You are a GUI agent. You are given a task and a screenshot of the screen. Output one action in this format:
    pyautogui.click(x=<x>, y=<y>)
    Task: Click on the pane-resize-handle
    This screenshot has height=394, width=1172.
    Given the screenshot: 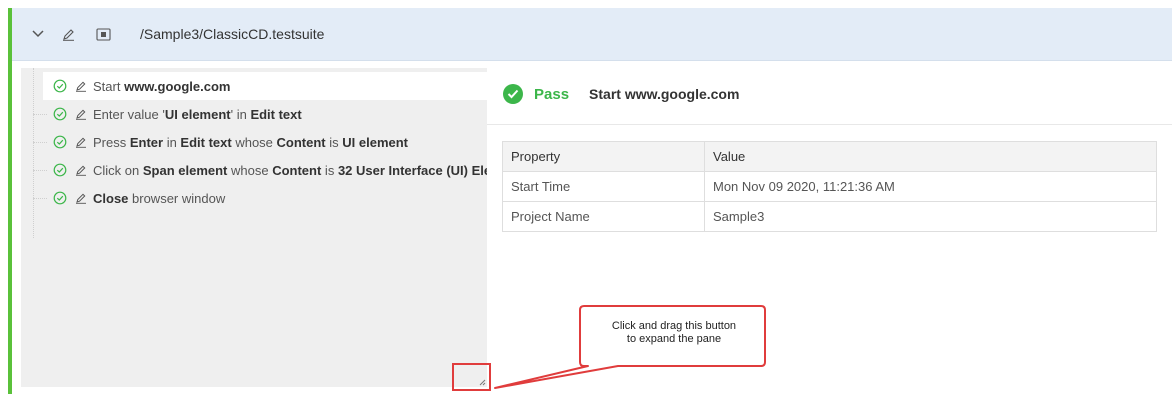 What is the action you would take?
    pyautogui.click(x=471, y=377)
    